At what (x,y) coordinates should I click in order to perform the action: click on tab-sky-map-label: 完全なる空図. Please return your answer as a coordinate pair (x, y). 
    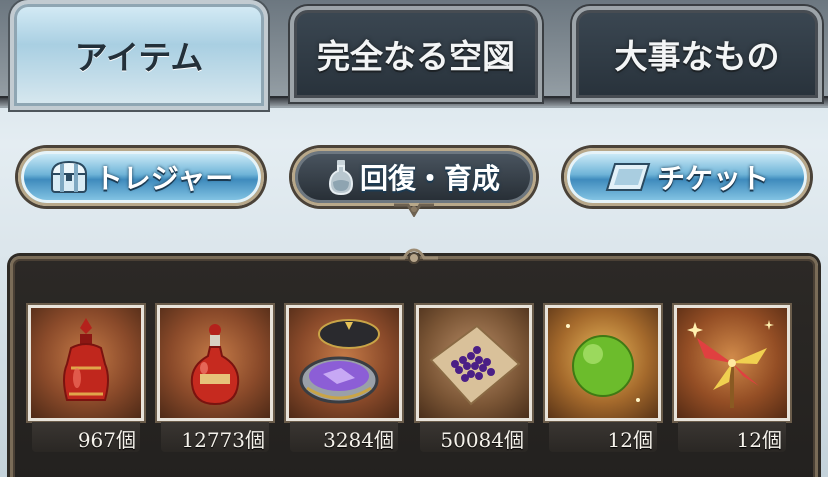
    Looking at the image, I should click on (416, 56).